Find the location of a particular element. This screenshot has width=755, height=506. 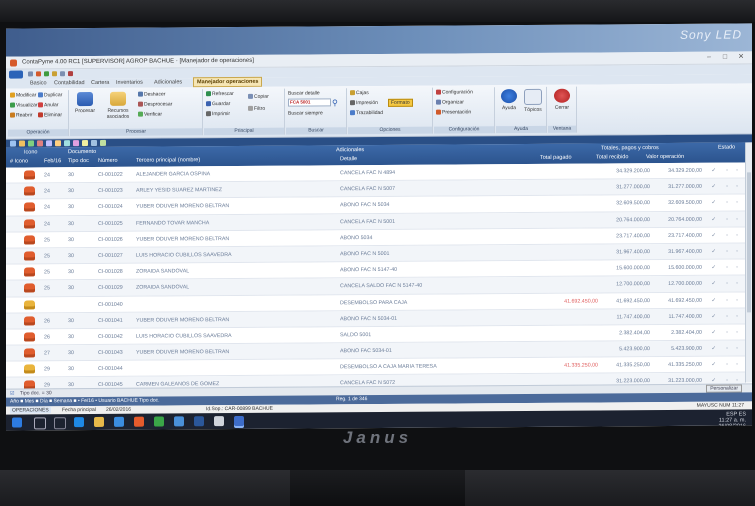

cell-dia: 25 is located at coordinates (47, 256).